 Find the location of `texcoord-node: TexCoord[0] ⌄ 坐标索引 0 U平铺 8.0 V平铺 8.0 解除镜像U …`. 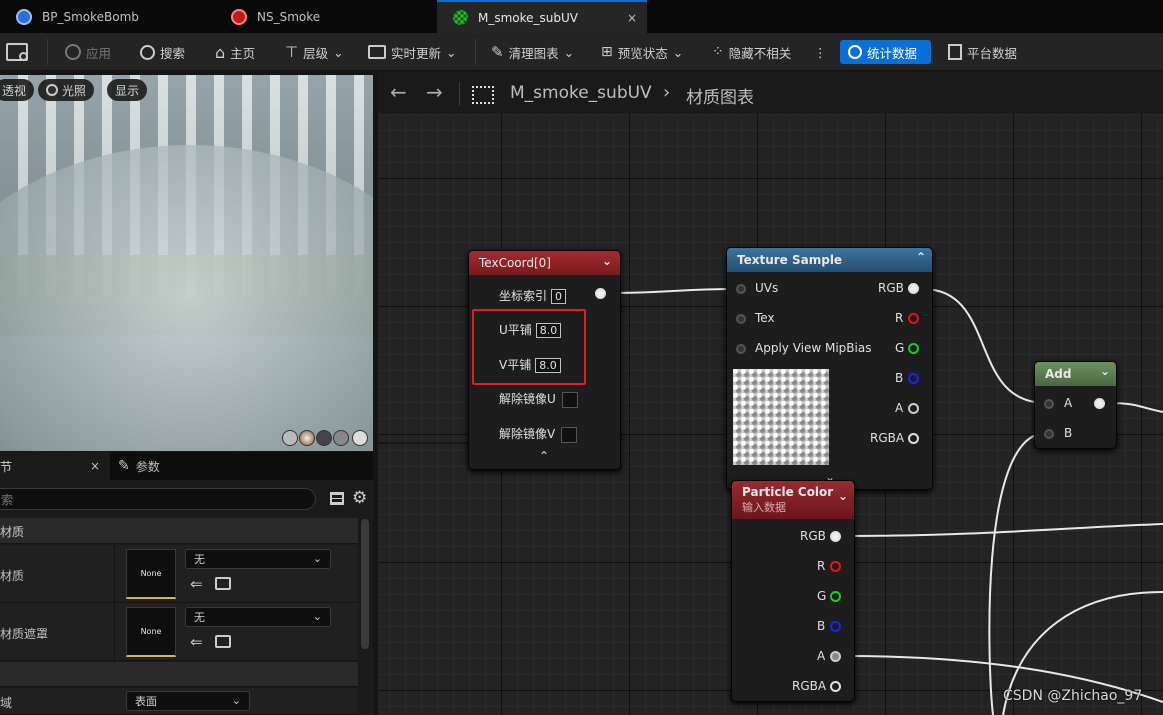

texcoord-node: TexCoord[0] ⌄ 坐标索引 0 U平铺 8.0 V平铺 8.0 解除镜像U … is located at coordinates (544, 360).